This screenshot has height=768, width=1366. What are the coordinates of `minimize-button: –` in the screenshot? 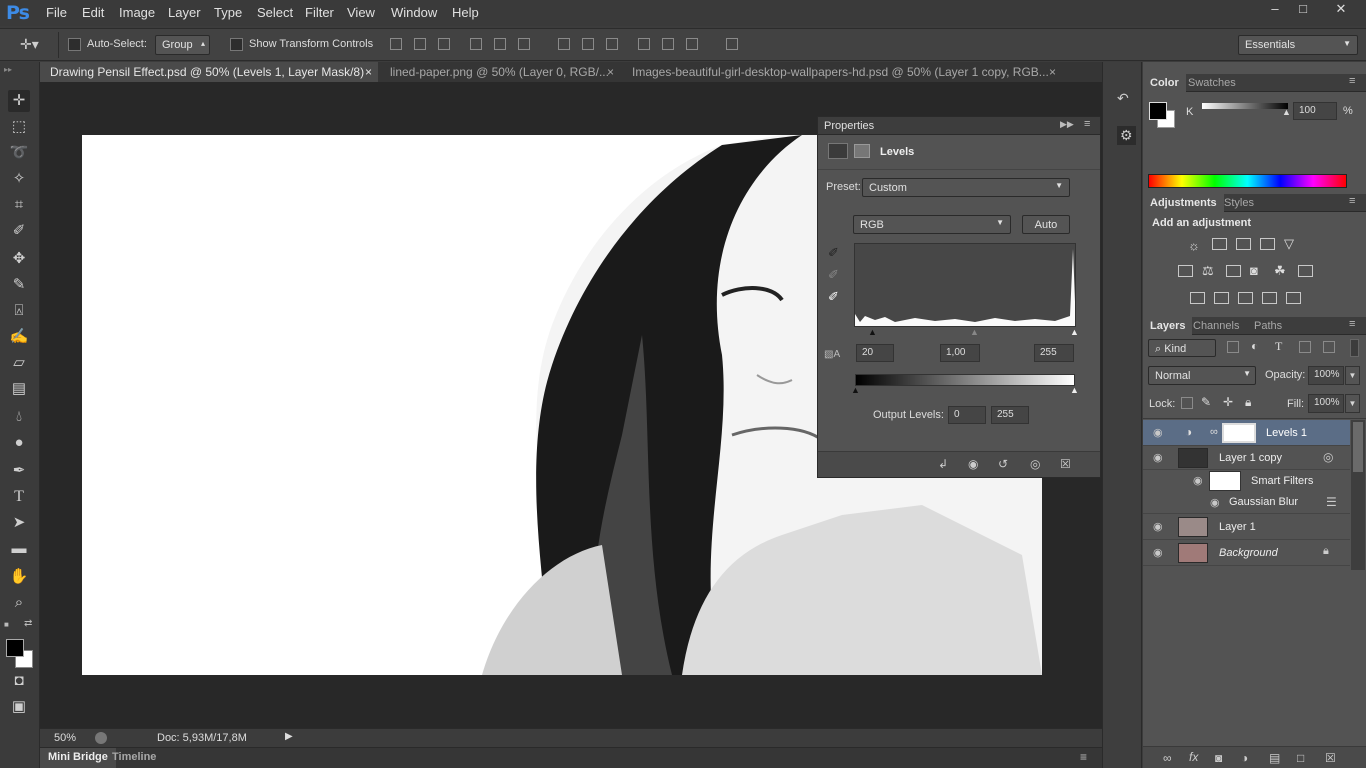 It's located at (1275, 9).